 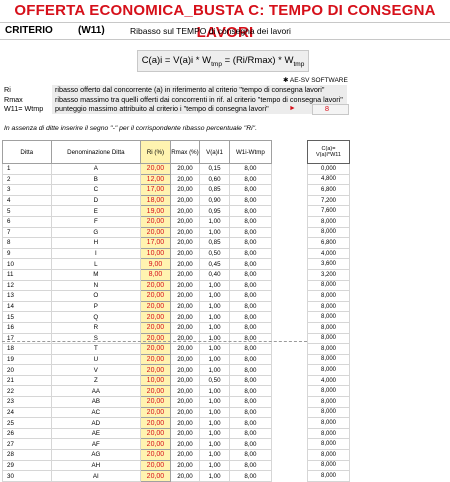 I want to click on row-number: 6, so click(x=27, y=221).